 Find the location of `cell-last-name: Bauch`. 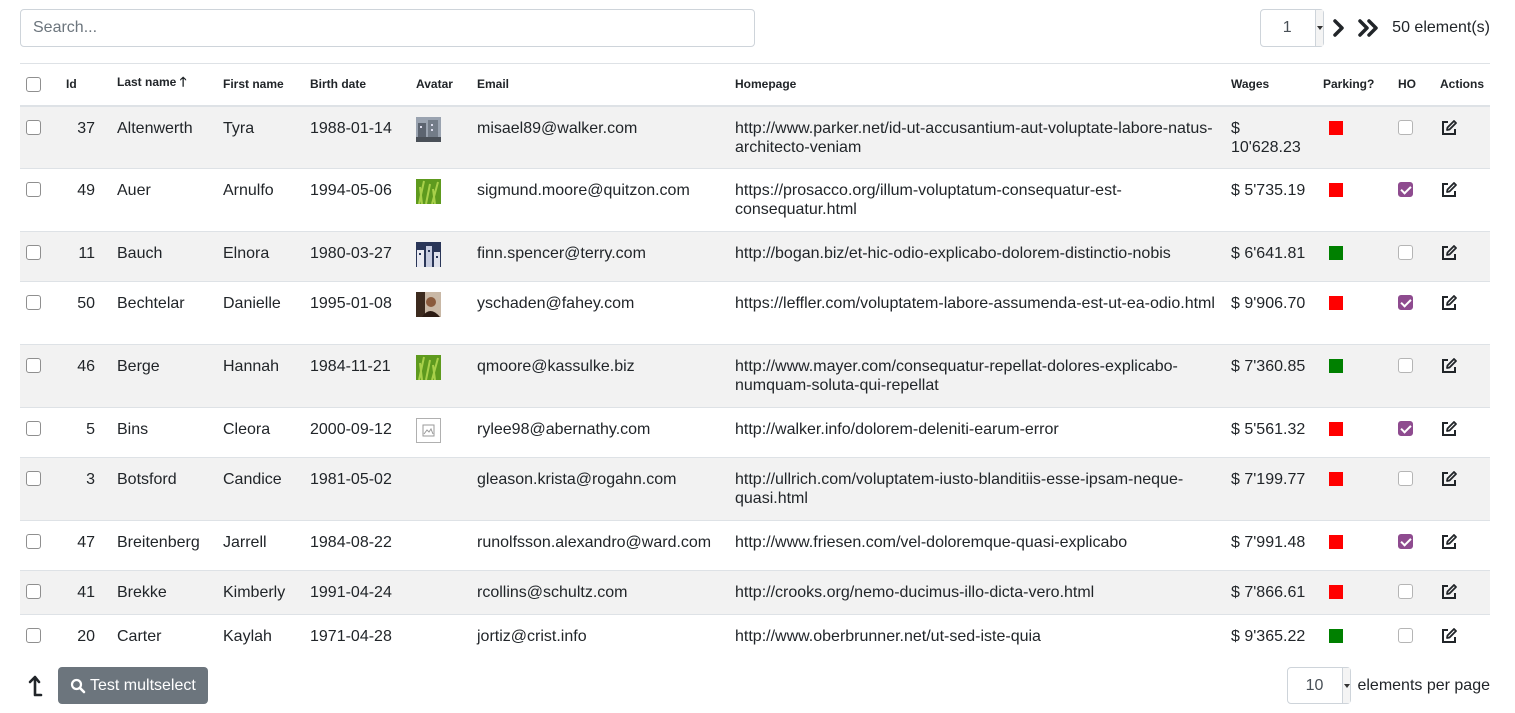

cell-last-name: Bauch is located at coordinates (164, 256).